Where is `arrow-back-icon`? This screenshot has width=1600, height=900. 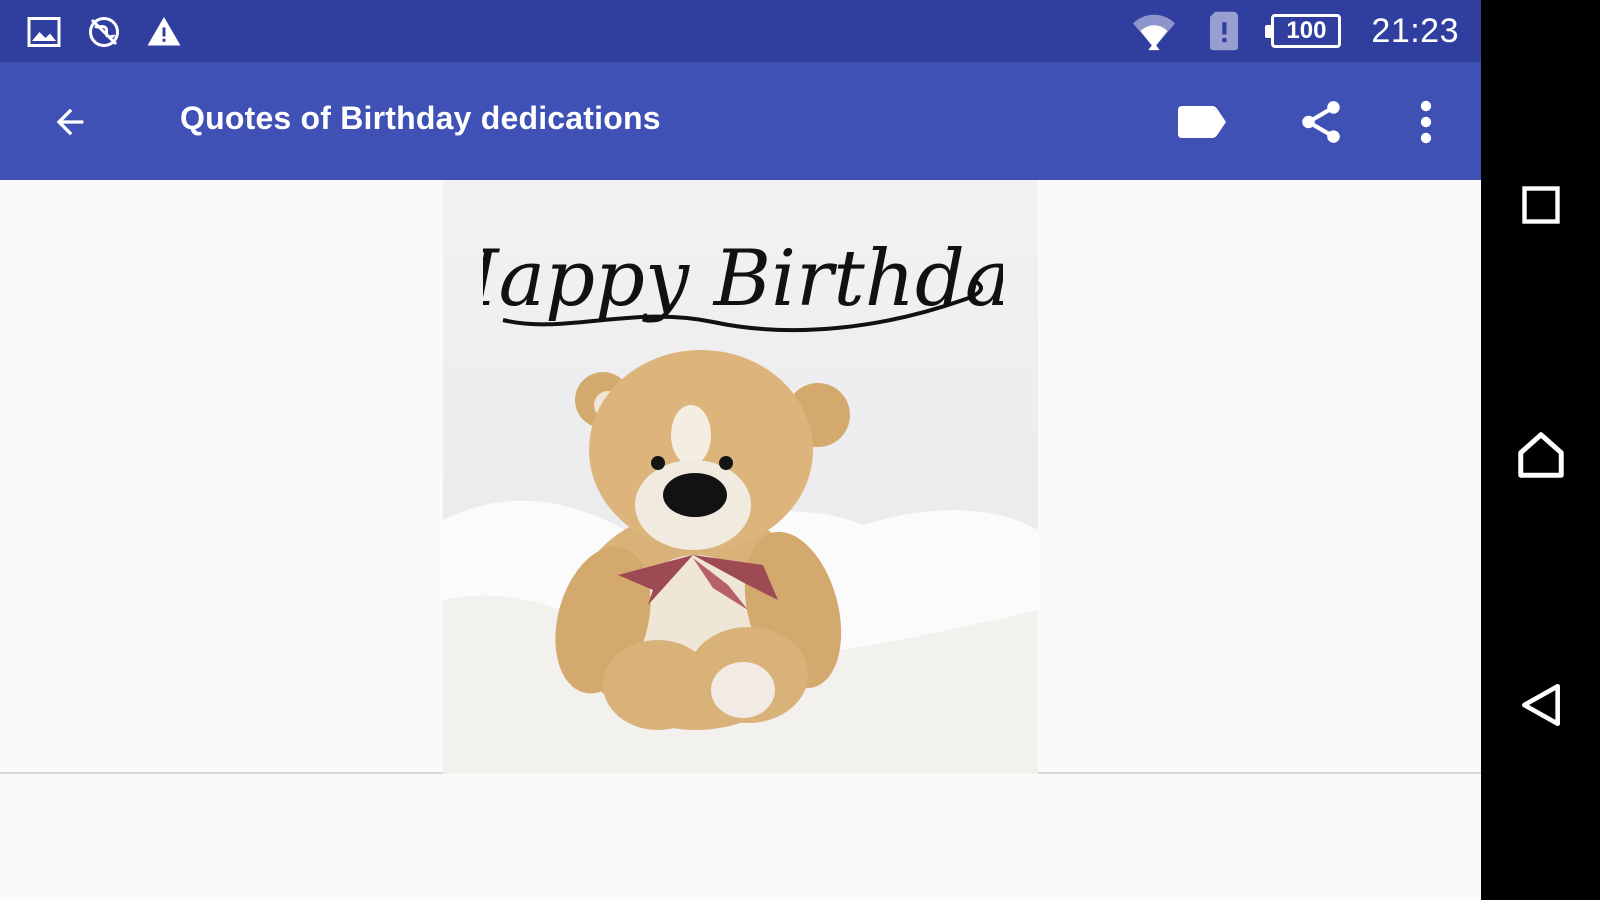
arrow-back-icon is located at coordinates (70, 122).